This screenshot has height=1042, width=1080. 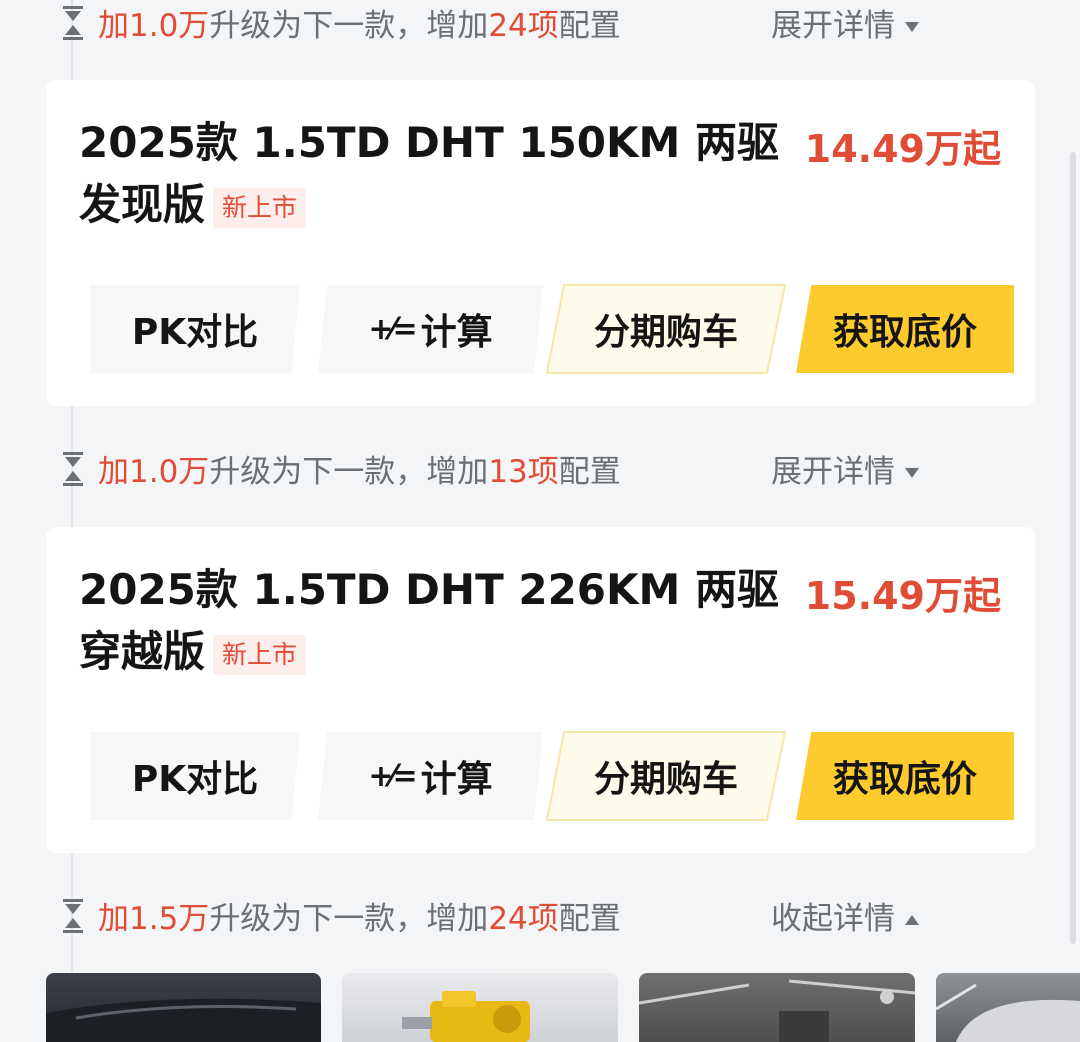 I want to click on exterior-image, so click(x=1008, y=1012).